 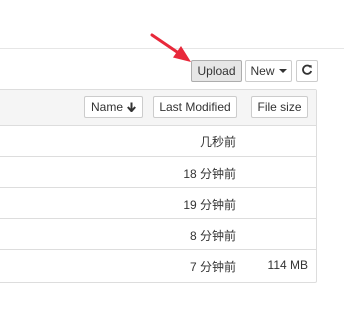 I want to click on sort-by-last-modified-button: Last Modified, so click(x=195, y=107).